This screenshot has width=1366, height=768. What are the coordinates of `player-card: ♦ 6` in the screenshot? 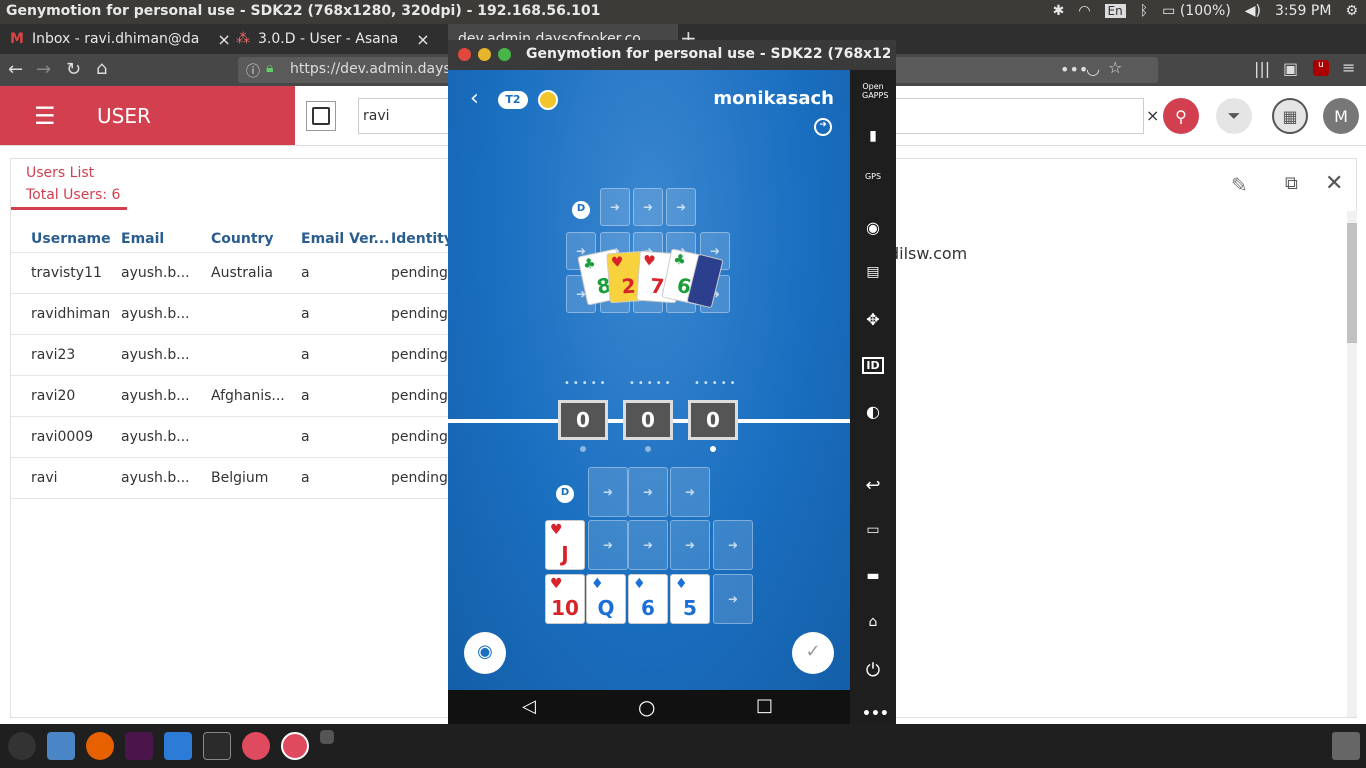 It's located at (648, 599).